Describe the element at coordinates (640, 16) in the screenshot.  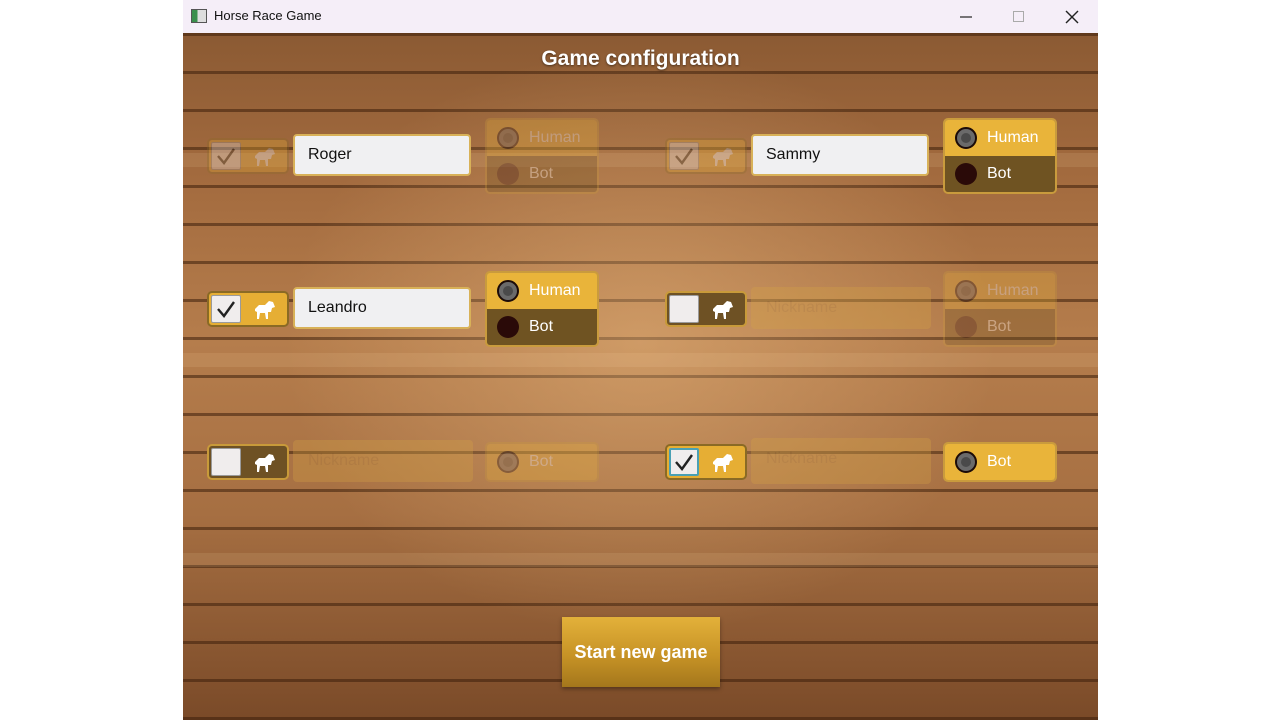
I see `title-bar: Horse Race Game` at that location.